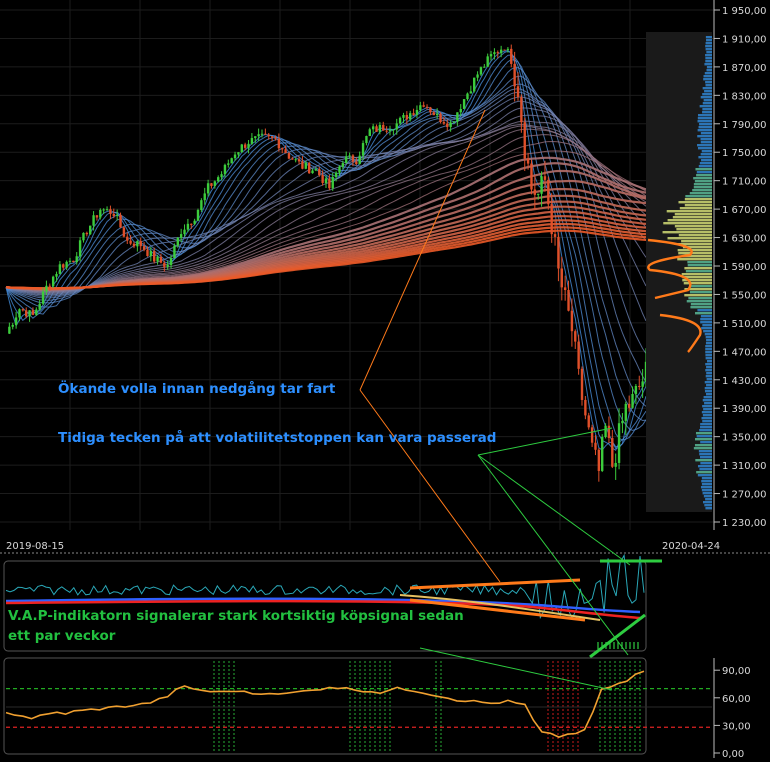 This screenshot has width=770, height=762. What do you see at coordinates (744, 381) in the screenshot?
I see `y-tick-label: 1 430,00` at bounding box center [744, 381].